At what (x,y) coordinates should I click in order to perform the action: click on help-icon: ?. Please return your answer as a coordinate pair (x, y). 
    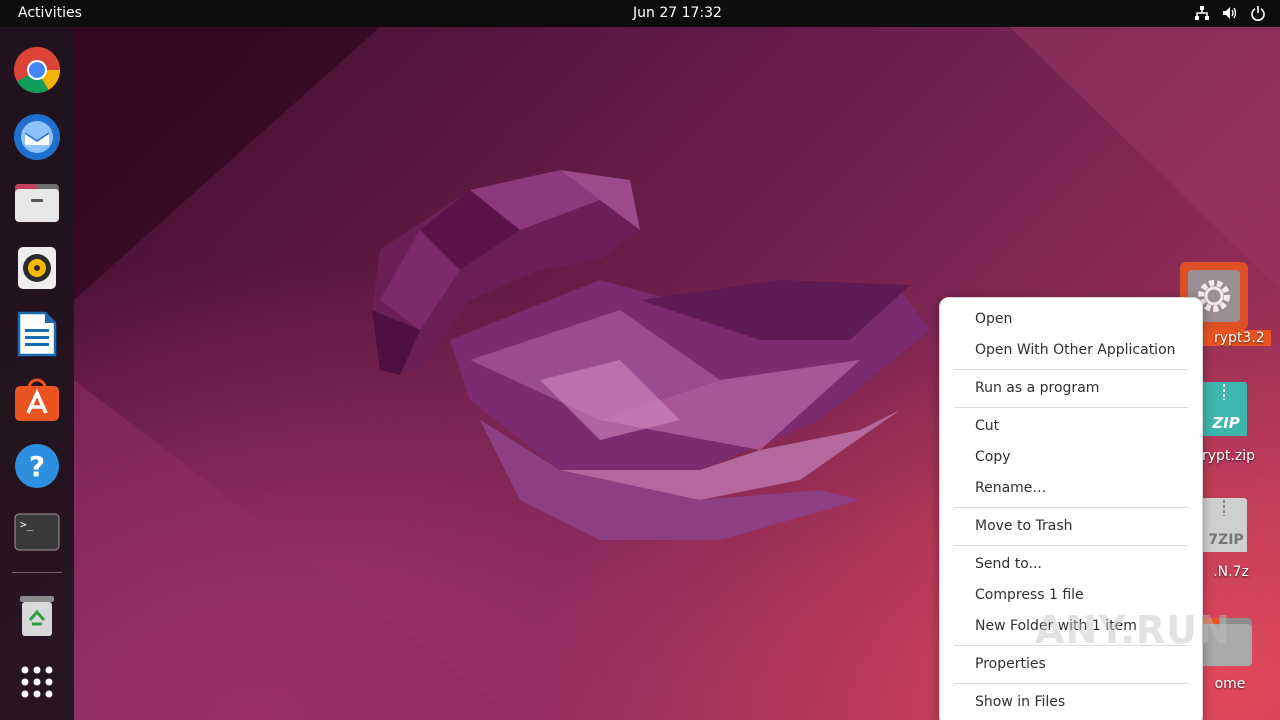
    Looking at the image, I should click on (37, 466).